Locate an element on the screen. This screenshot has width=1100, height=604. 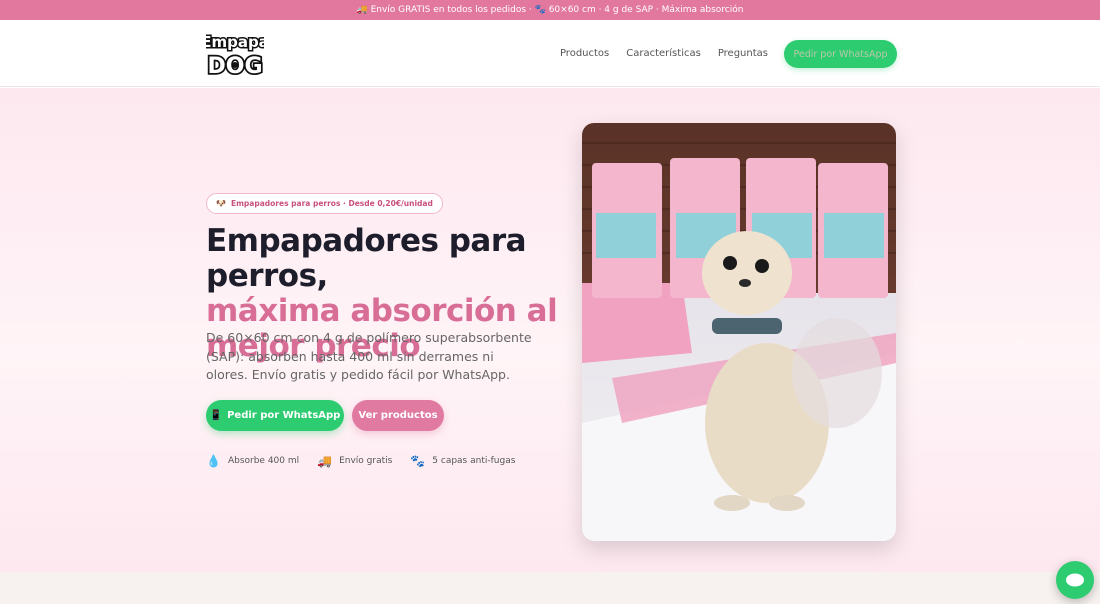
hero-title-line2: máxima absorción al is located at coordinates (382, 311).